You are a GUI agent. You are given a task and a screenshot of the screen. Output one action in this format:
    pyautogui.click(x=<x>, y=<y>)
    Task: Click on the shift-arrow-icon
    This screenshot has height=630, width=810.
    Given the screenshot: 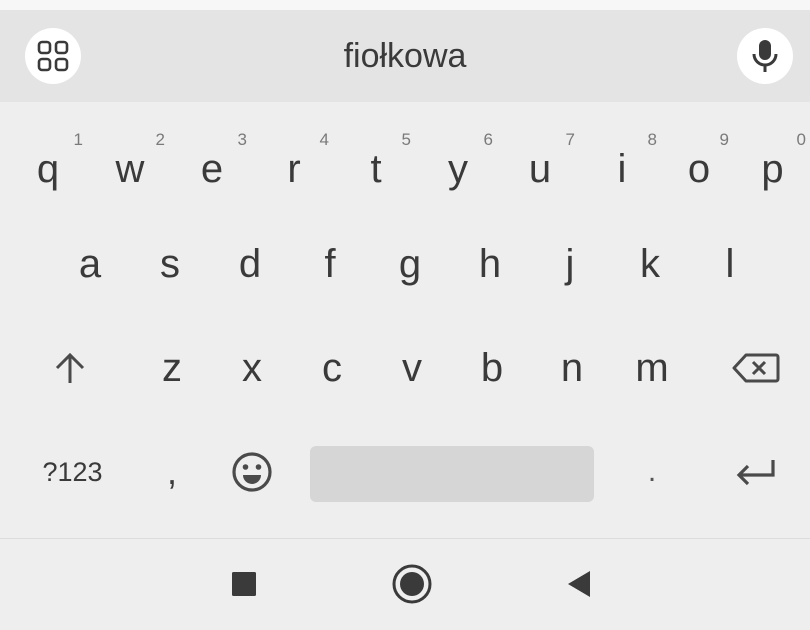 What is the action you would take?
    pyautogui.click(x=70, y=367)
    